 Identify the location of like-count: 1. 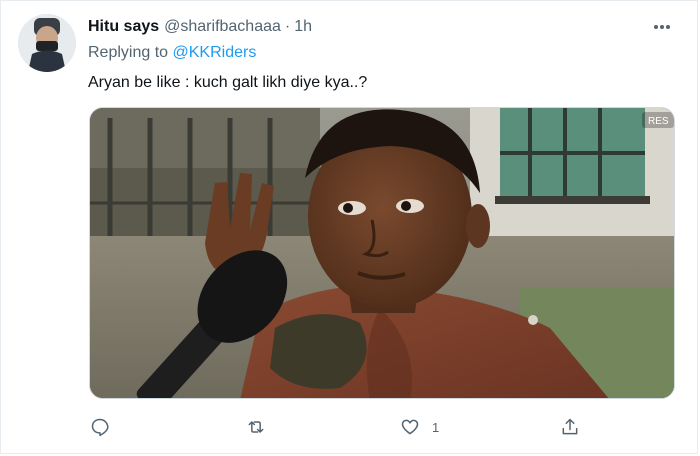
(436, 427).